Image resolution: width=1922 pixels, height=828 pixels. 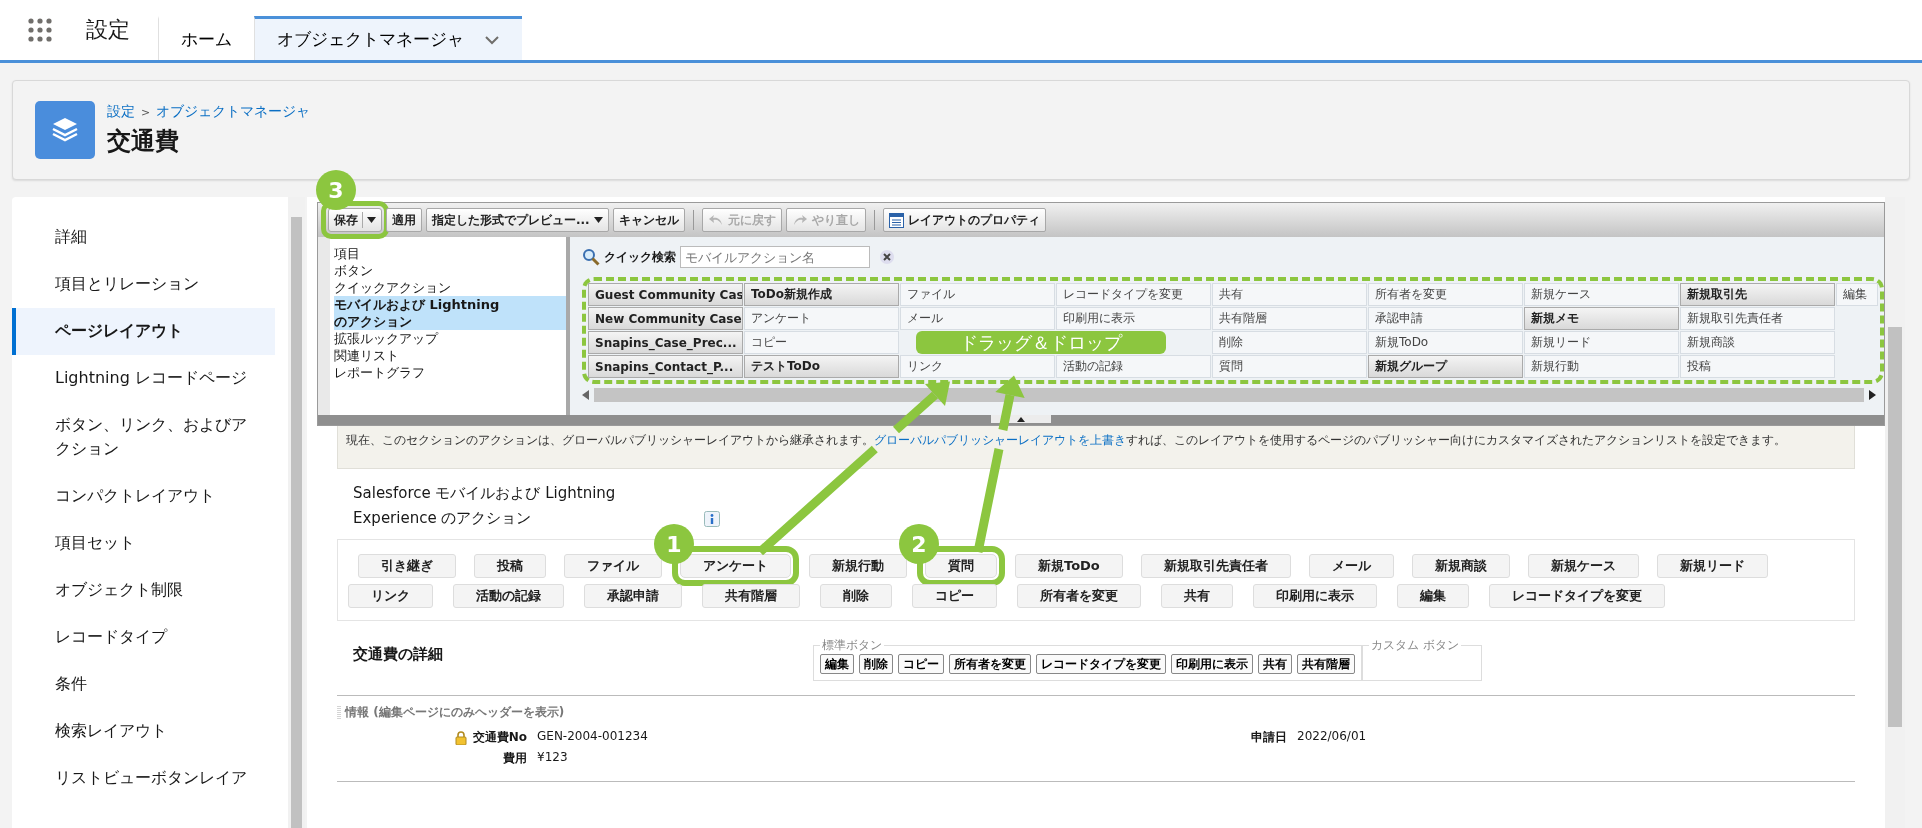 What do you see at coordinates (665, 318) in the screenshot?
I see `palette-item: New Community Case` at bounding box center [665, 318].